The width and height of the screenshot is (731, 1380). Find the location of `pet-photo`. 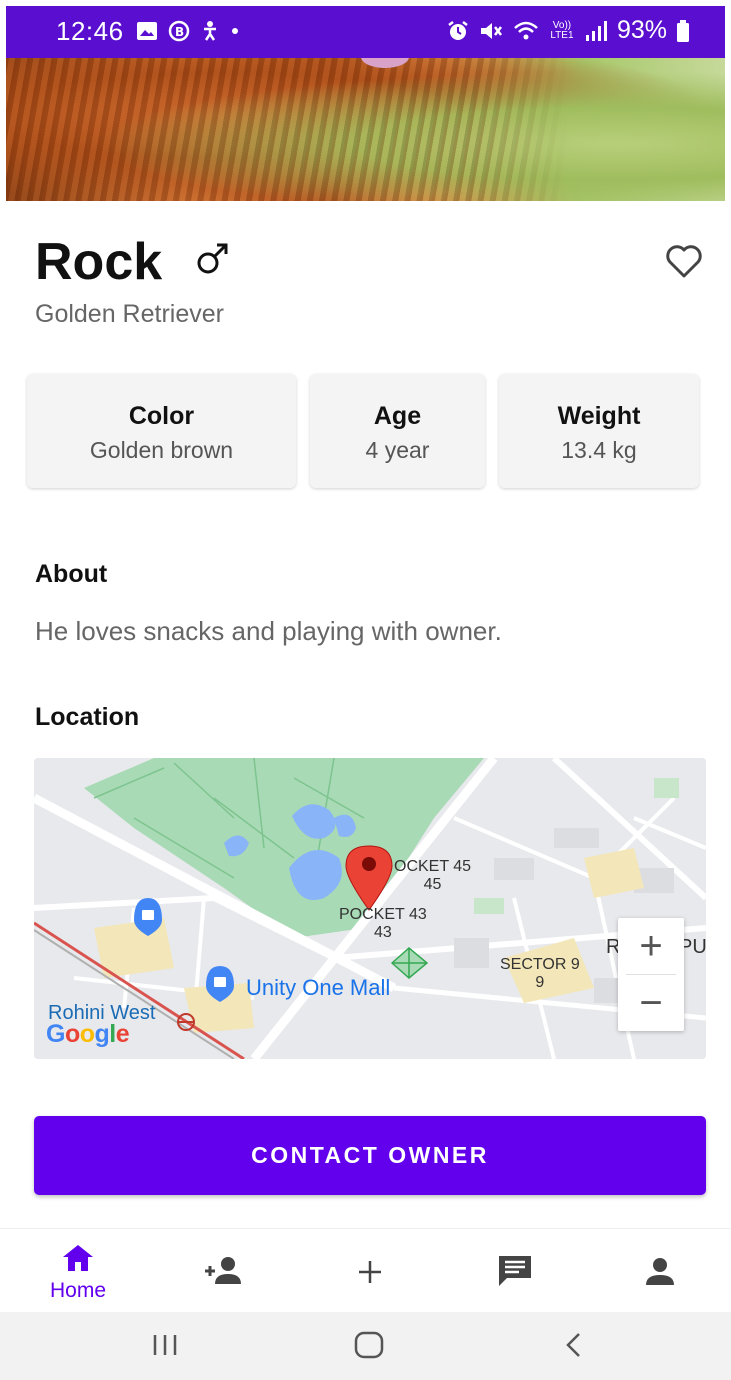

pet-photo is located at coordinates (365, 129).